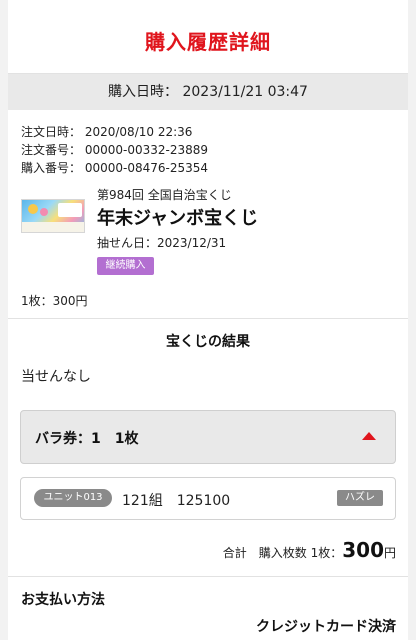  I want to click on continuous-purchase-badge: 継続購入, so click(125, 266).